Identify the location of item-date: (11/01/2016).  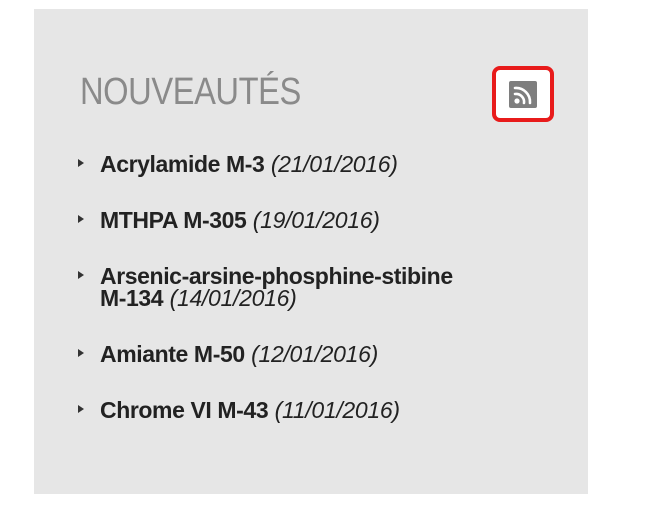
(337, 410).